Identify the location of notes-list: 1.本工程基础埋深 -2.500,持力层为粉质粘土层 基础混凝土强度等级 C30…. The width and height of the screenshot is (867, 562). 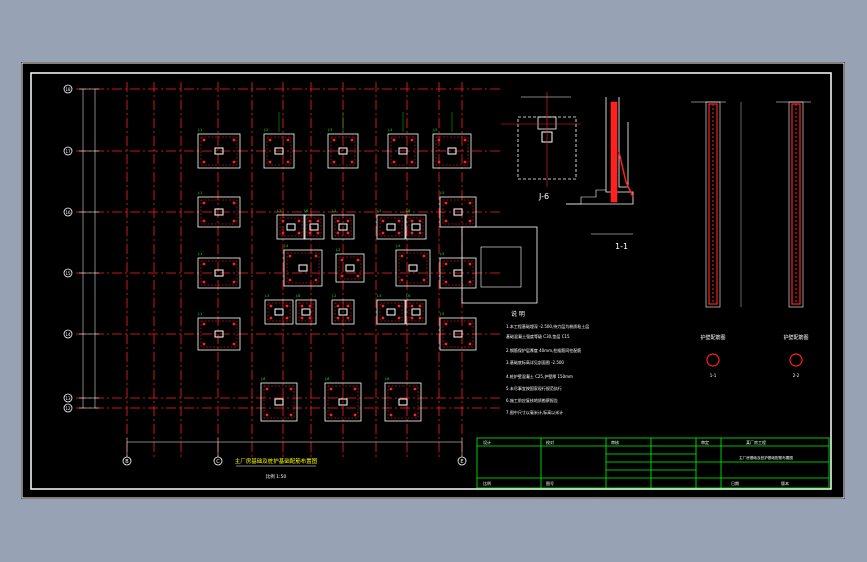
(547, 369).